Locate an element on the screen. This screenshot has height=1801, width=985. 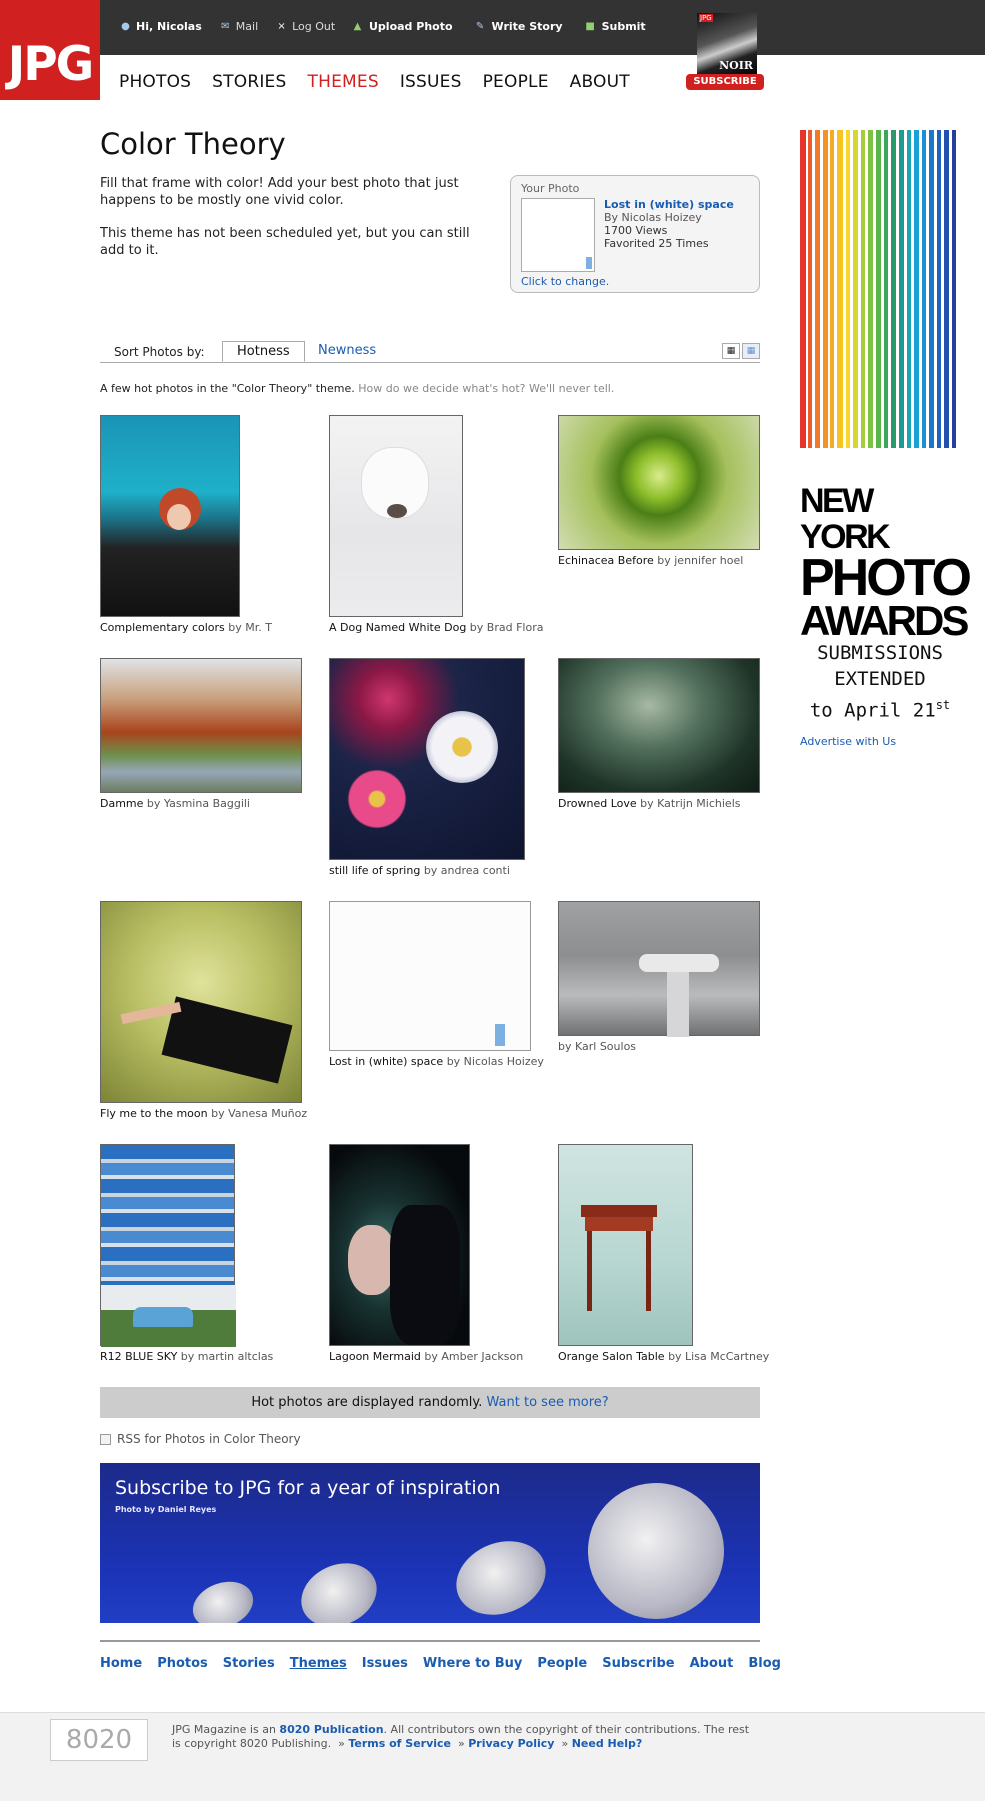
photo-white-dog is located at coordinates (396, 516).